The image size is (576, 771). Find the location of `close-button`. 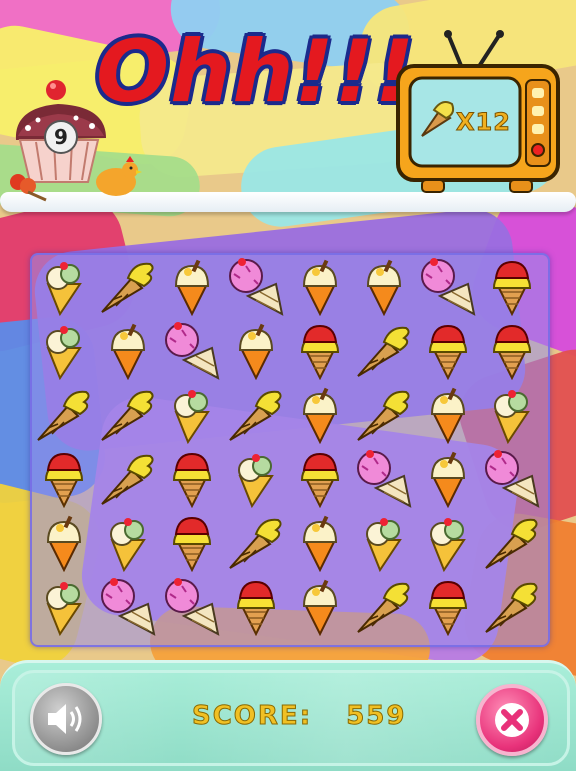

close-button is located at coordinates (512, 720).